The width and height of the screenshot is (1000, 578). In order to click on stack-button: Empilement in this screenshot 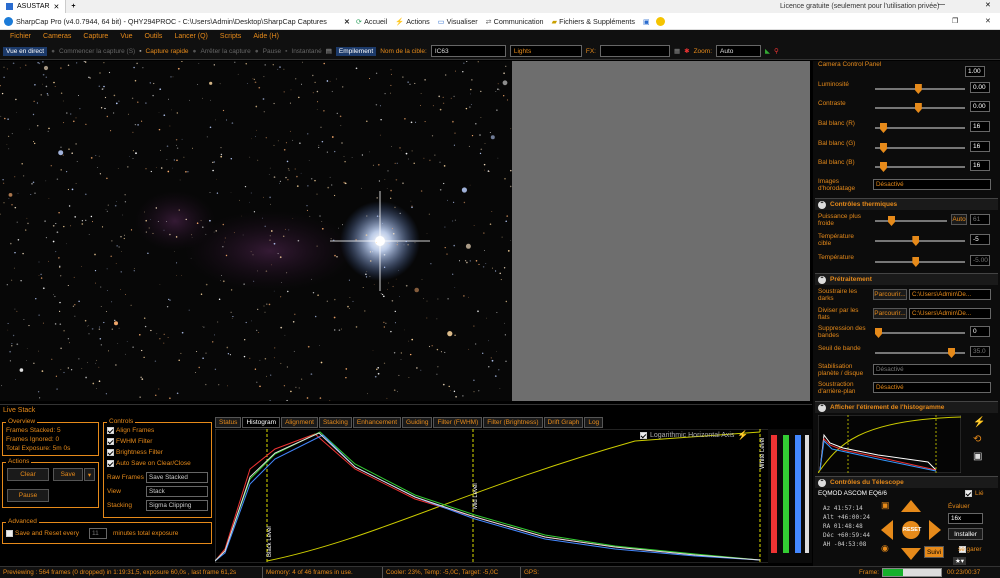, I will do `click(356, 51)`.